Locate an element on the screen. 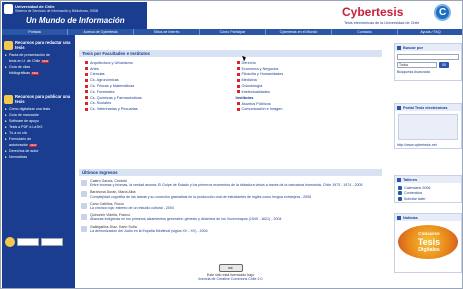 This screenshot has height=289, width=463. publish-icon is located at coordinates (8, 99).